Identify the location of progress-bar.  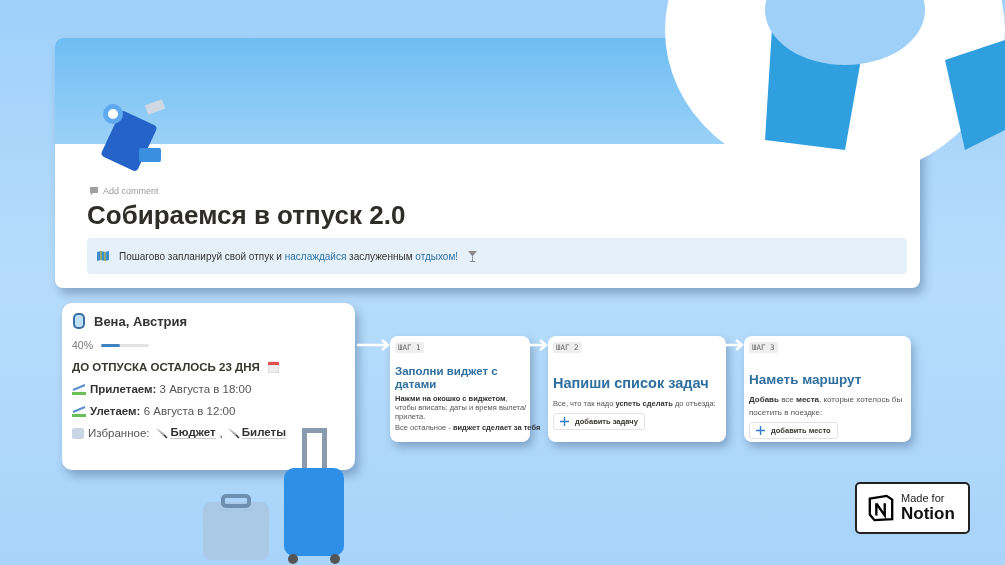
(125, 345).